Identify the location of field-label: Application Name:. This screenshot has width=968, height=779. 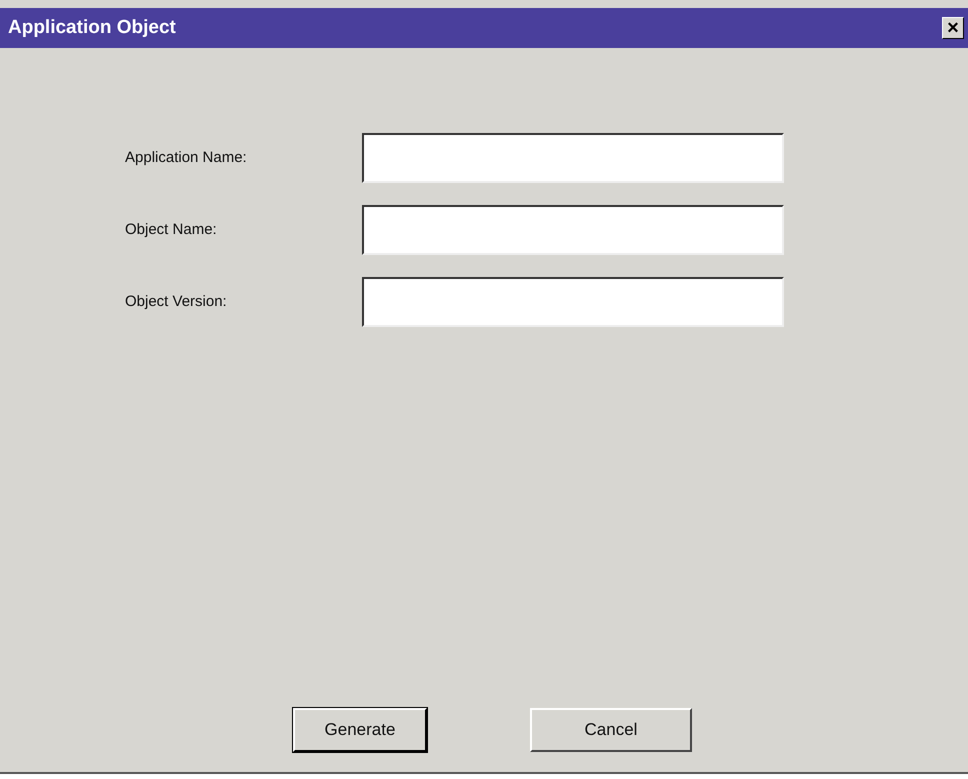
(186, 158).